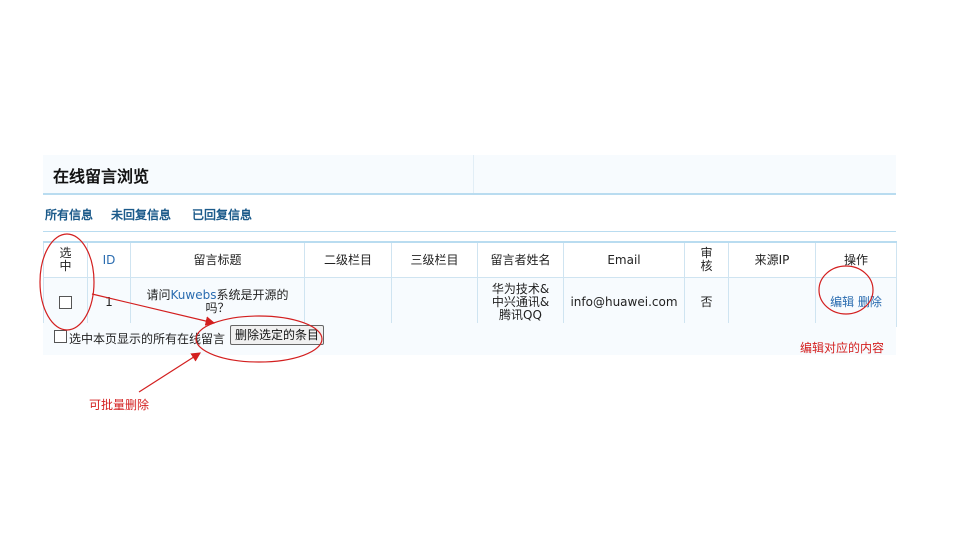 The height and width of the screenshot is (547, 960). Describe the element at coordinates (170, 372) in the screenshot. I see `arrow-batch-delete` at that location.